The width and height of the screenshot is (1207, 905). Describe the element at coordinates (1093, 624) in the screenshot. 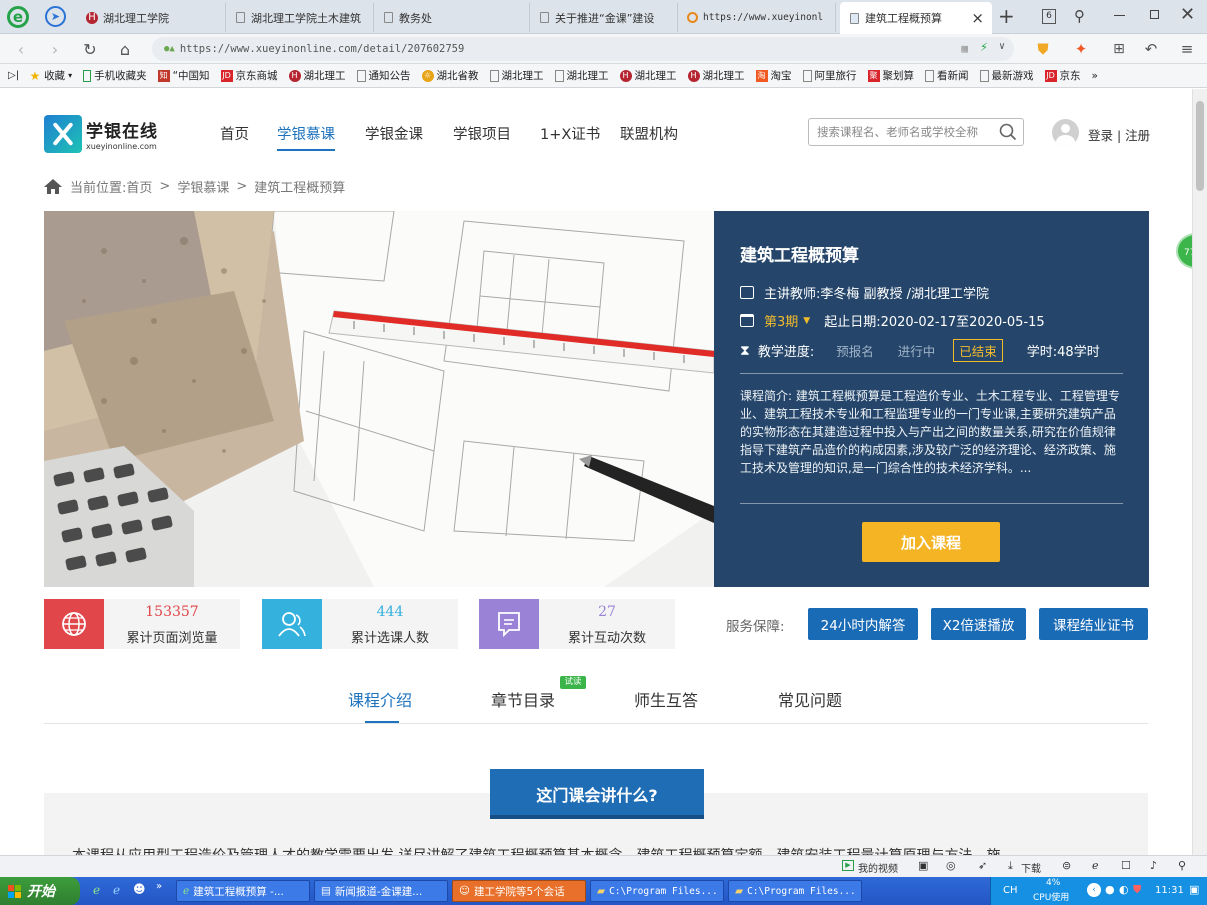

I see `service-certificate: 课程结业证书` at that location.